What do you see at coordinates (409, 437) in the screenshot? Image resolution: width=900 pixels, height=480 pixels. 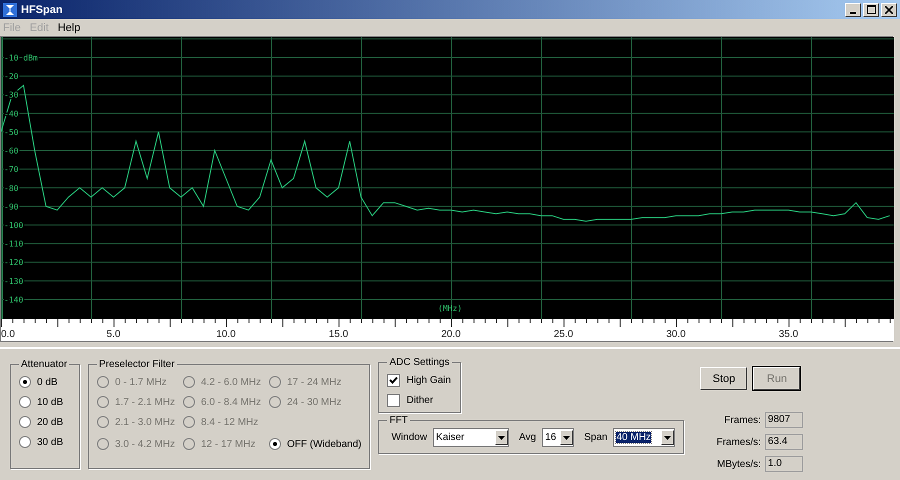 I see `field-label: Window` at bounding box center [409, 437].